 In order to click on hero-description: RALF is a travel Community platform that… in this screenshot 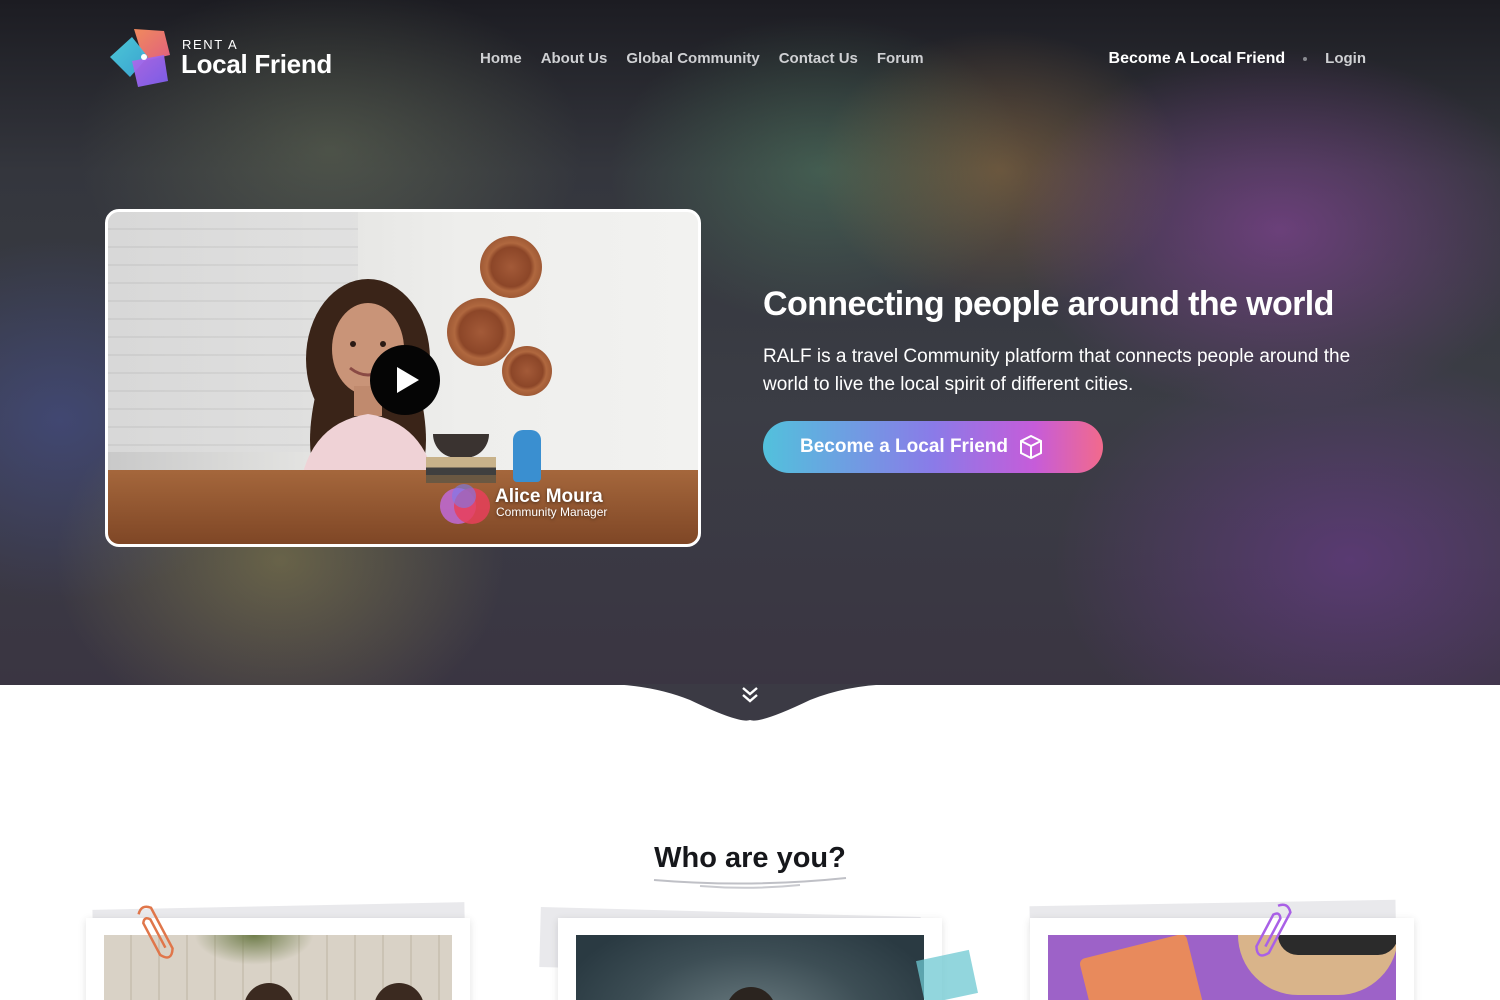, I will do `click(1057, 370)`.